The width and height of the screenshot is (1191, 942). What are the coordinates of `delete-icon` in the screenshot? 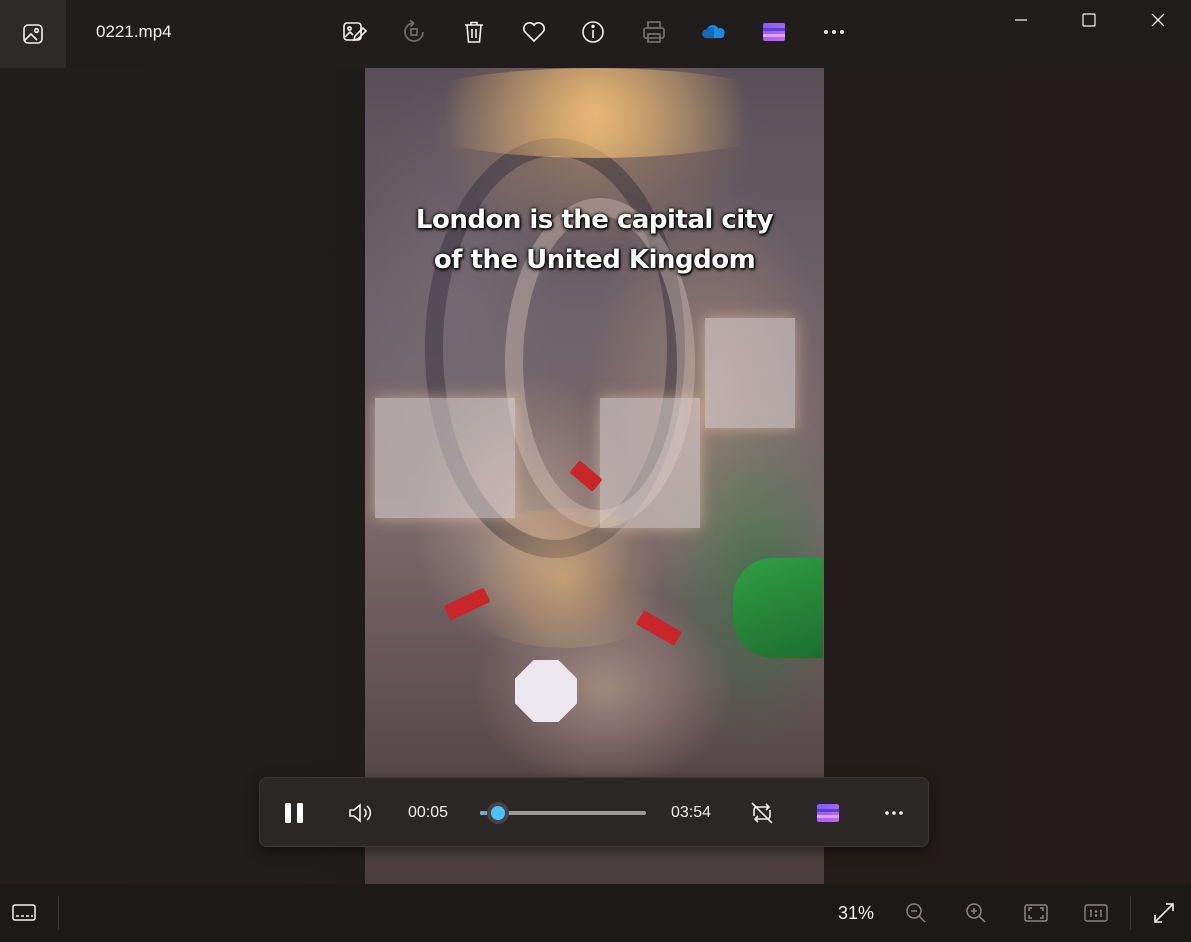 It's located at (474, 32).